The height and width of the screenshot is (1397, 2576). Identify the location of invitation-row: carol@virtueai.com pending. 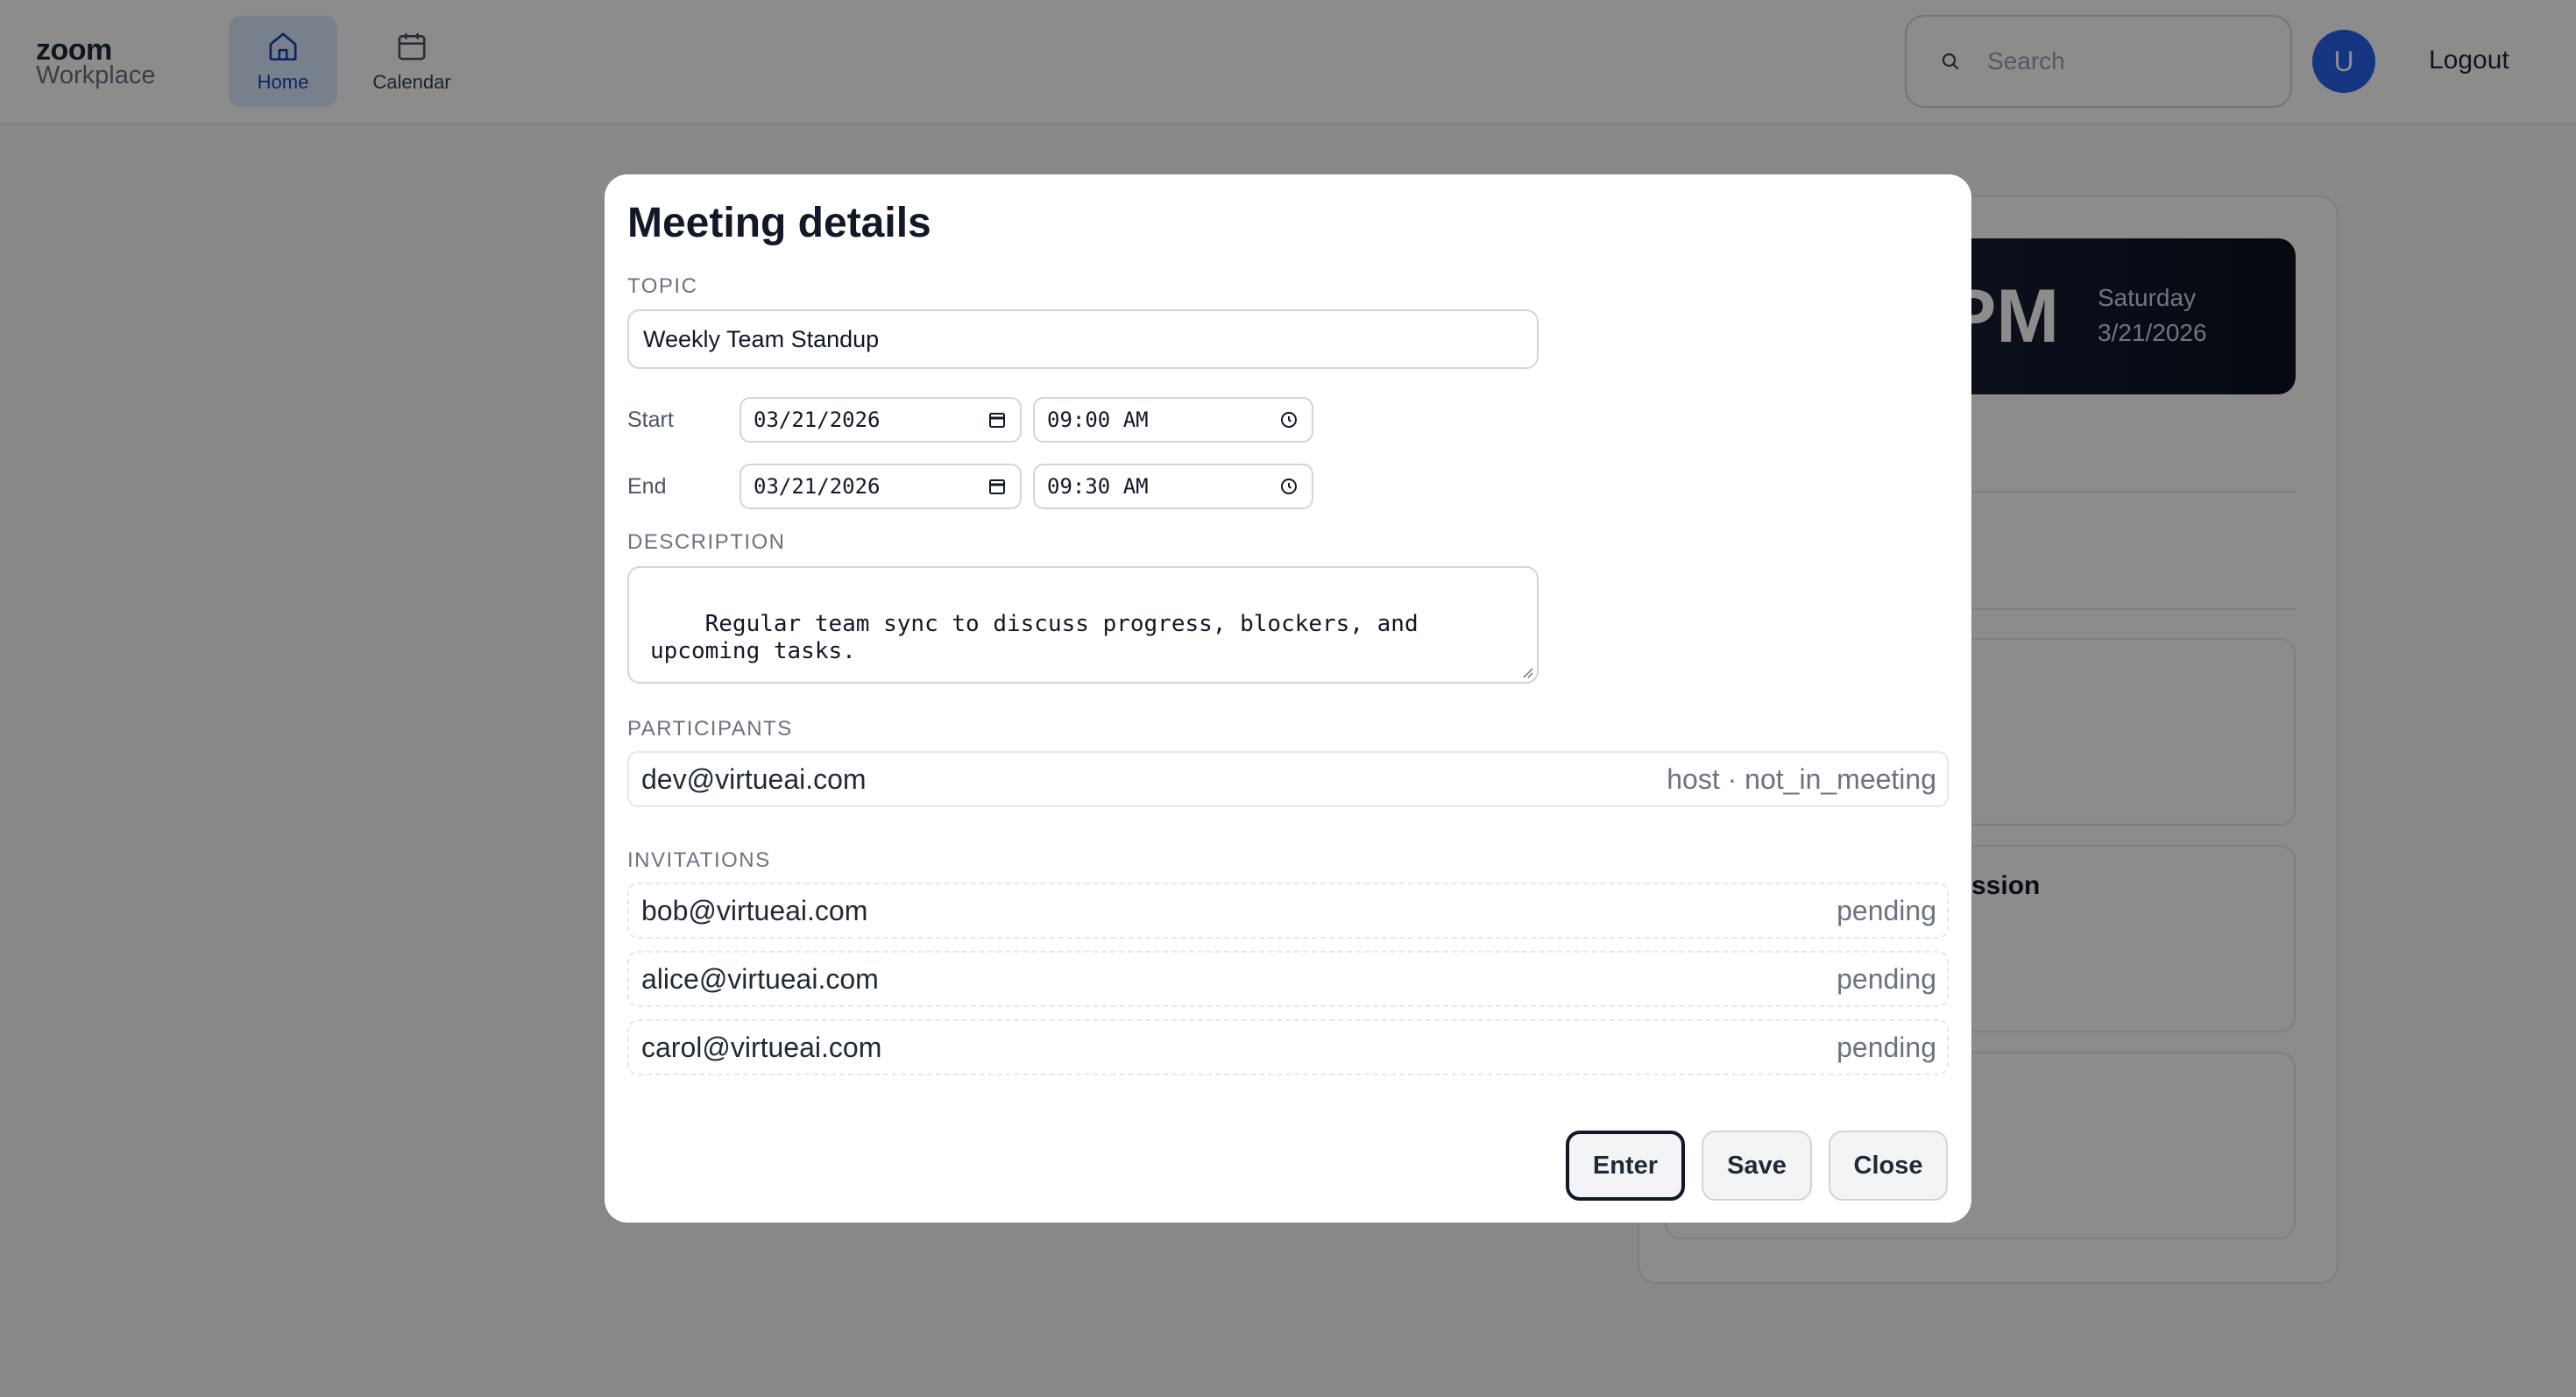
(1288, 1047).